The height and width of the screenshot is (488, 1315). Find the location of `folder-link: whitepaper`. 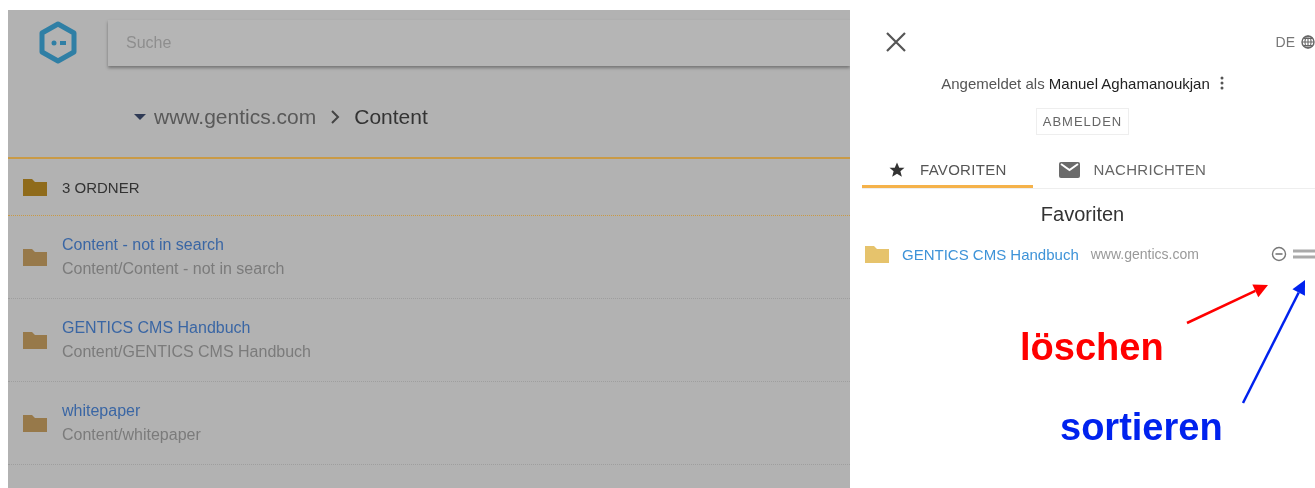

folder-link: whitepaper is located at coordinates (131, 411).